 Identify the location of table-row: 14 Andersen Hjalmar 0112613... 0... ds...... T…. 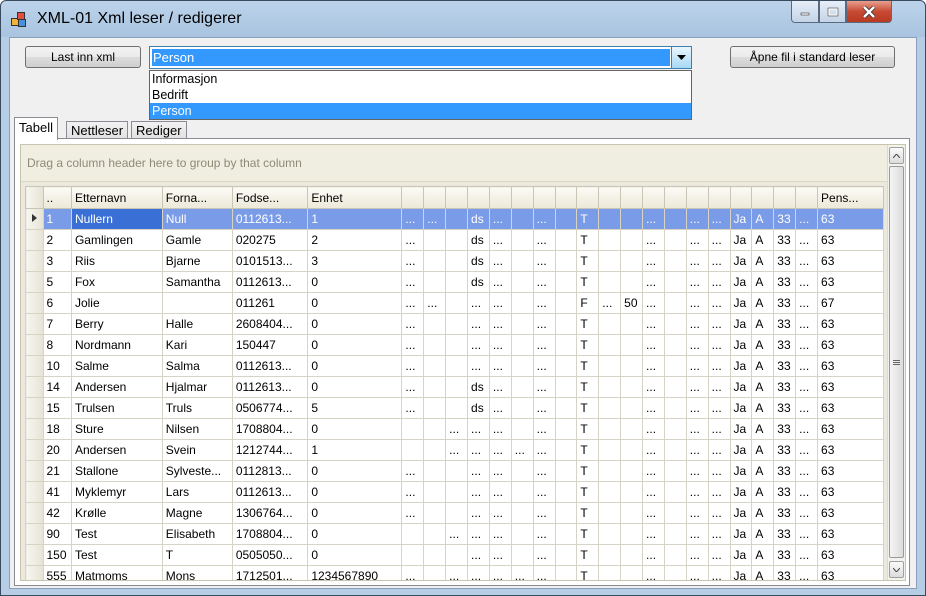
(454, 387).